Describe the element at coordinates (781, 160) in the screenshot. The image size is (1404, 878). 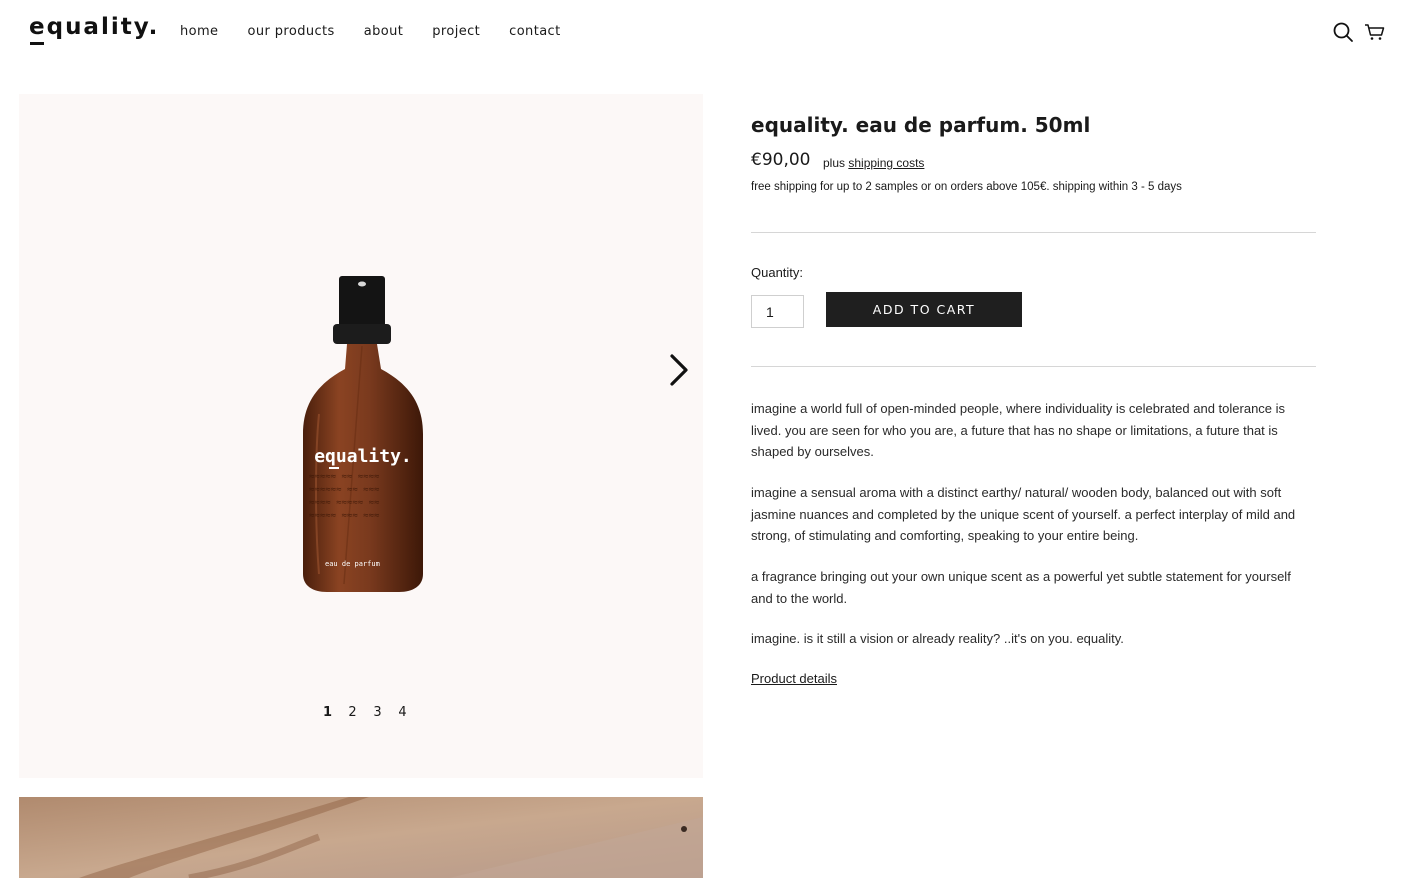
I see `product-price: €90,00` at that location.